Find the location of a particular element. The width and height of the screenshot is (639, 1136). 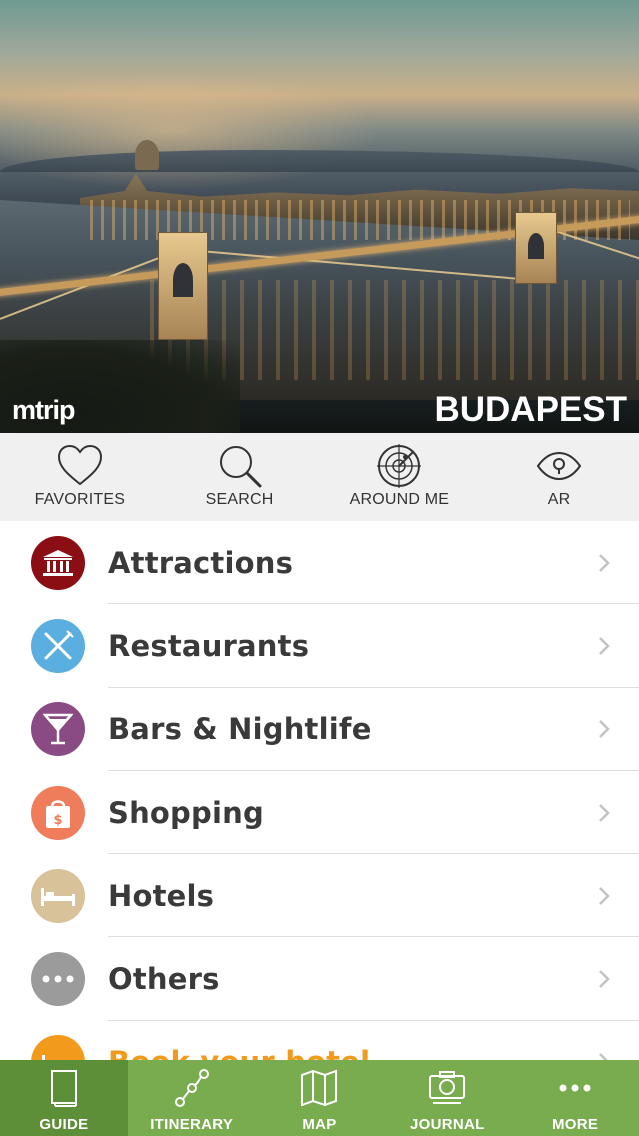

category-label: Attractions is located at coordinates (201, 562).